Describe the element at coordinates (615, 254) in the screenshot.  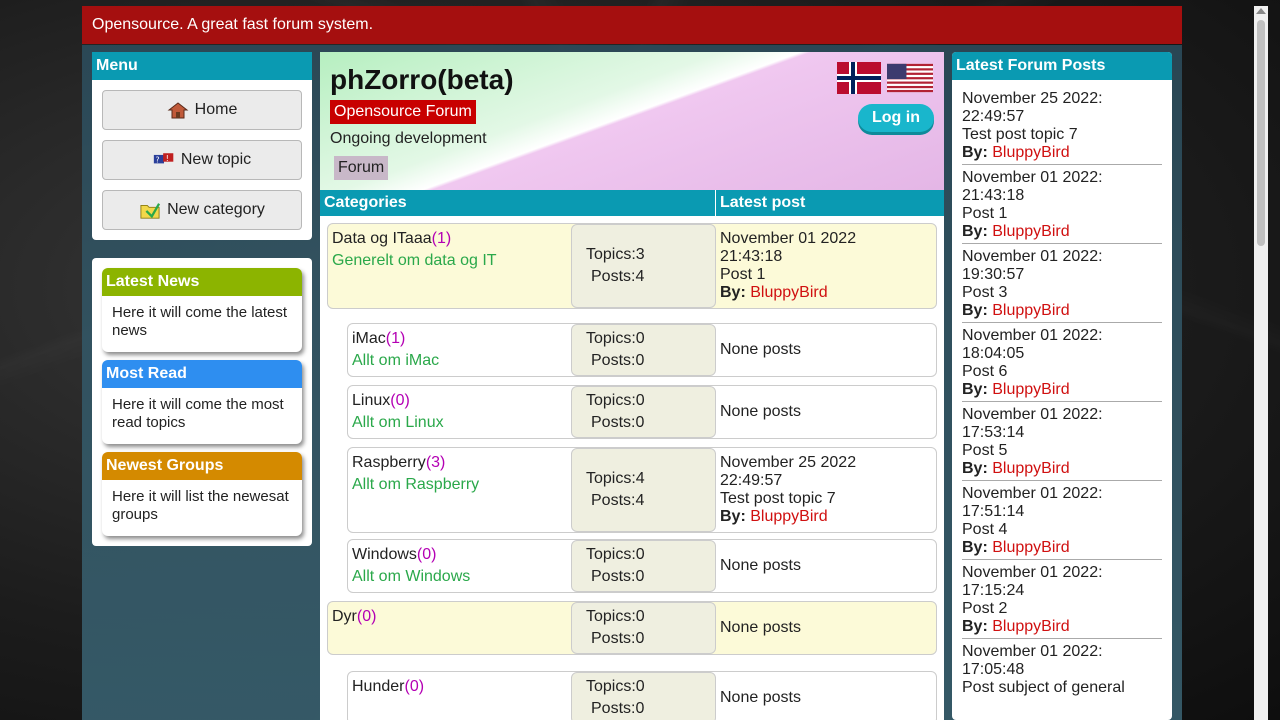
I see `topics-count: Topics:3` at that location.